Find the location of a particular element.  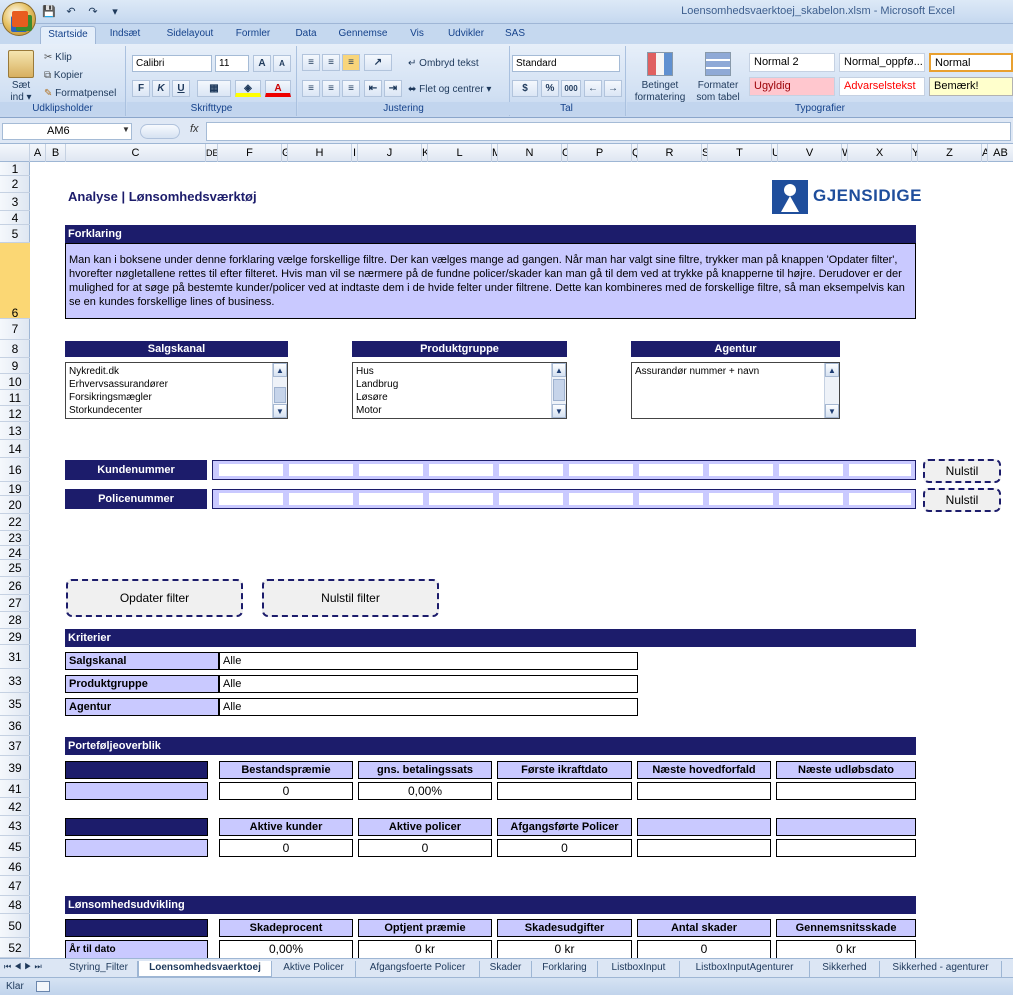

row-header: 4 is located at coordinates (15, 218).